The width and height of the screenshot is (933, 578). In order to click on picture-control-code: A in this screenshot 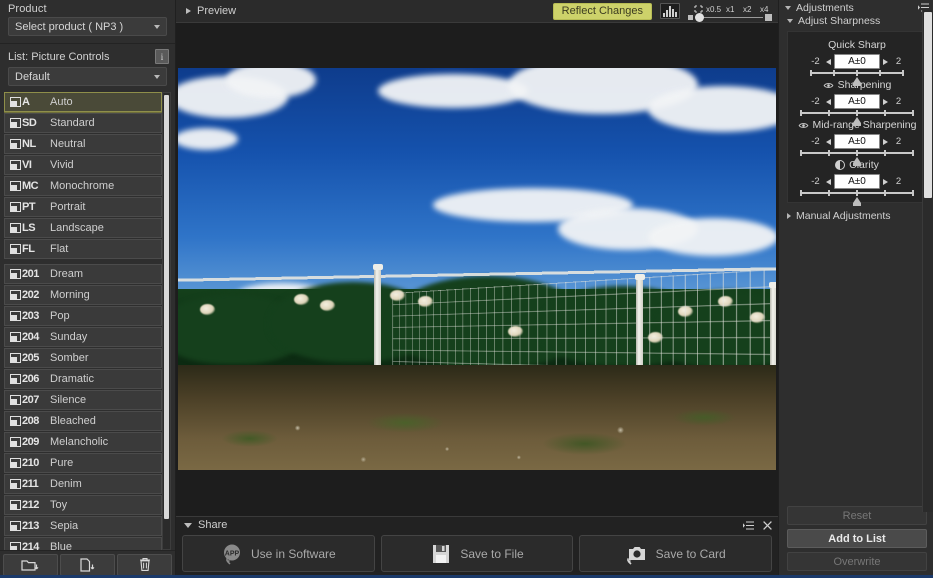, I will do `click(26, 102)`.